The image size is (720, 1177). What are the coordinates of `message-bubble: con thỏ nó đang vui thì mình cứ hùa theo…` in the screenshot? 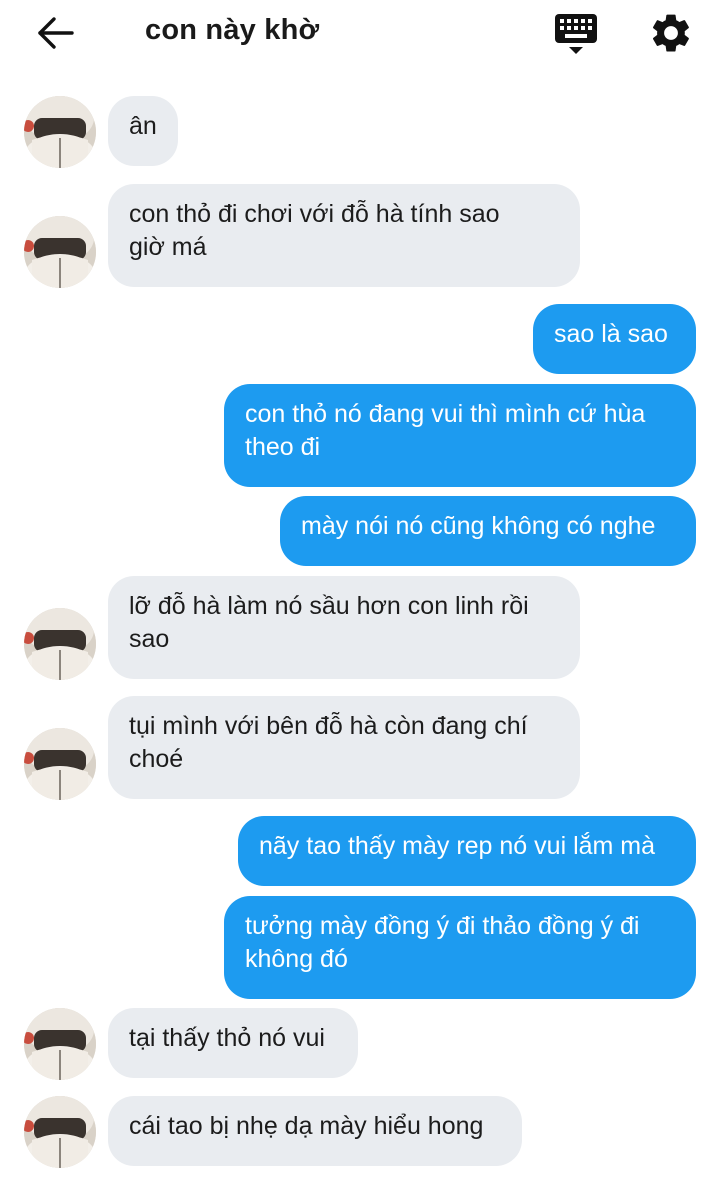 It's located at (460, 435).